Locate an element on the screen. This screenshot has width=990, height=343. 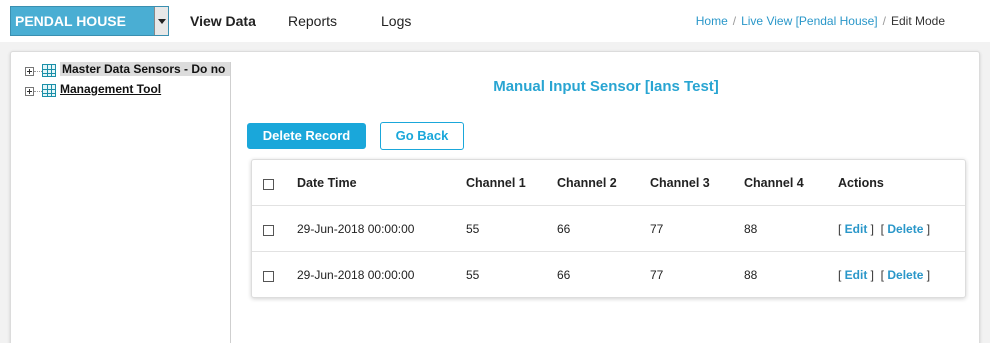
nav-view-data: View Data is located at coordinates (223, 21).